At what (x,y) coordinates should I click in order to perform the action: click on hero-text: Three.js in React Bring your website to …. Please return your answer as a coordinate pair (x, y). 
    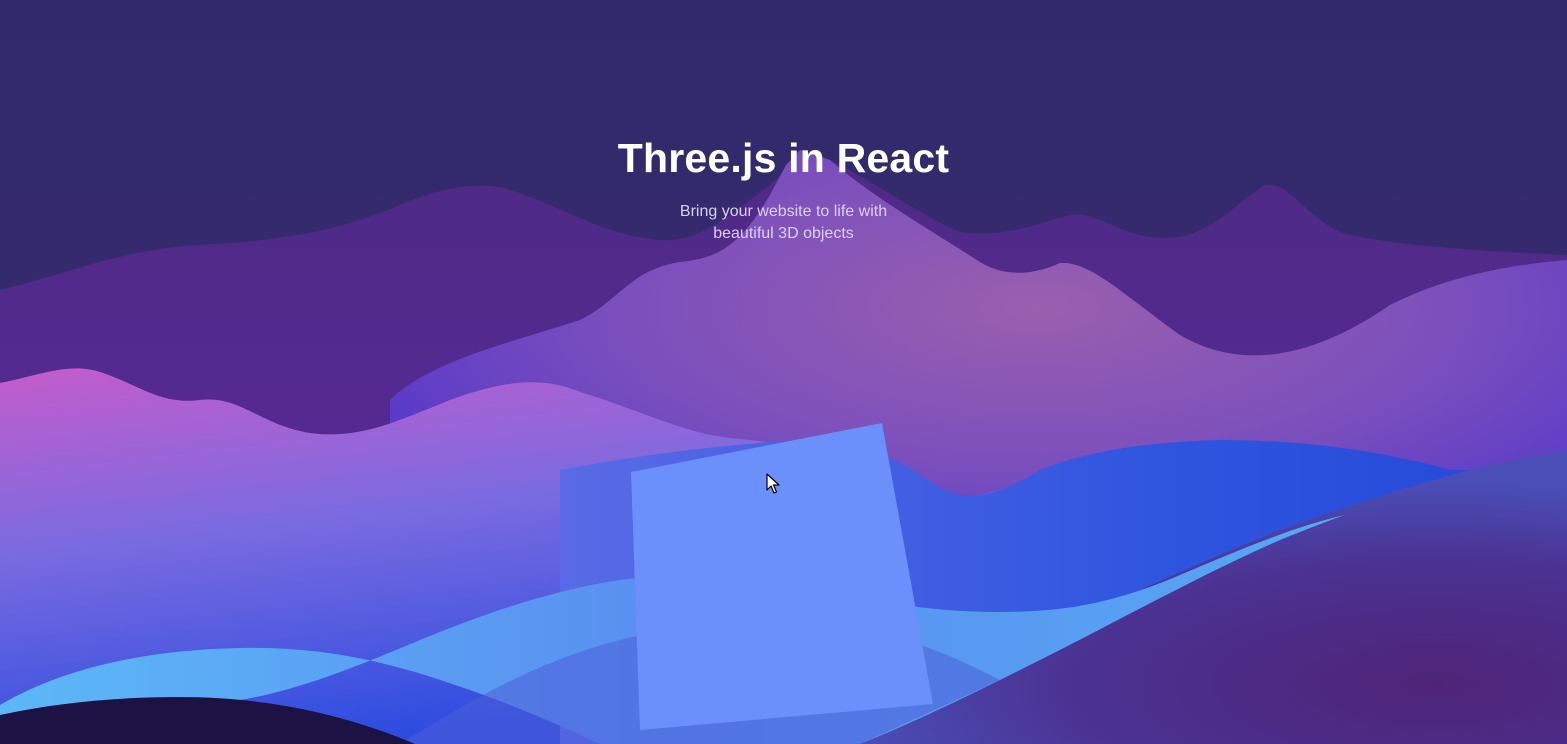
    Looking at the image, I should click on (783, 190).